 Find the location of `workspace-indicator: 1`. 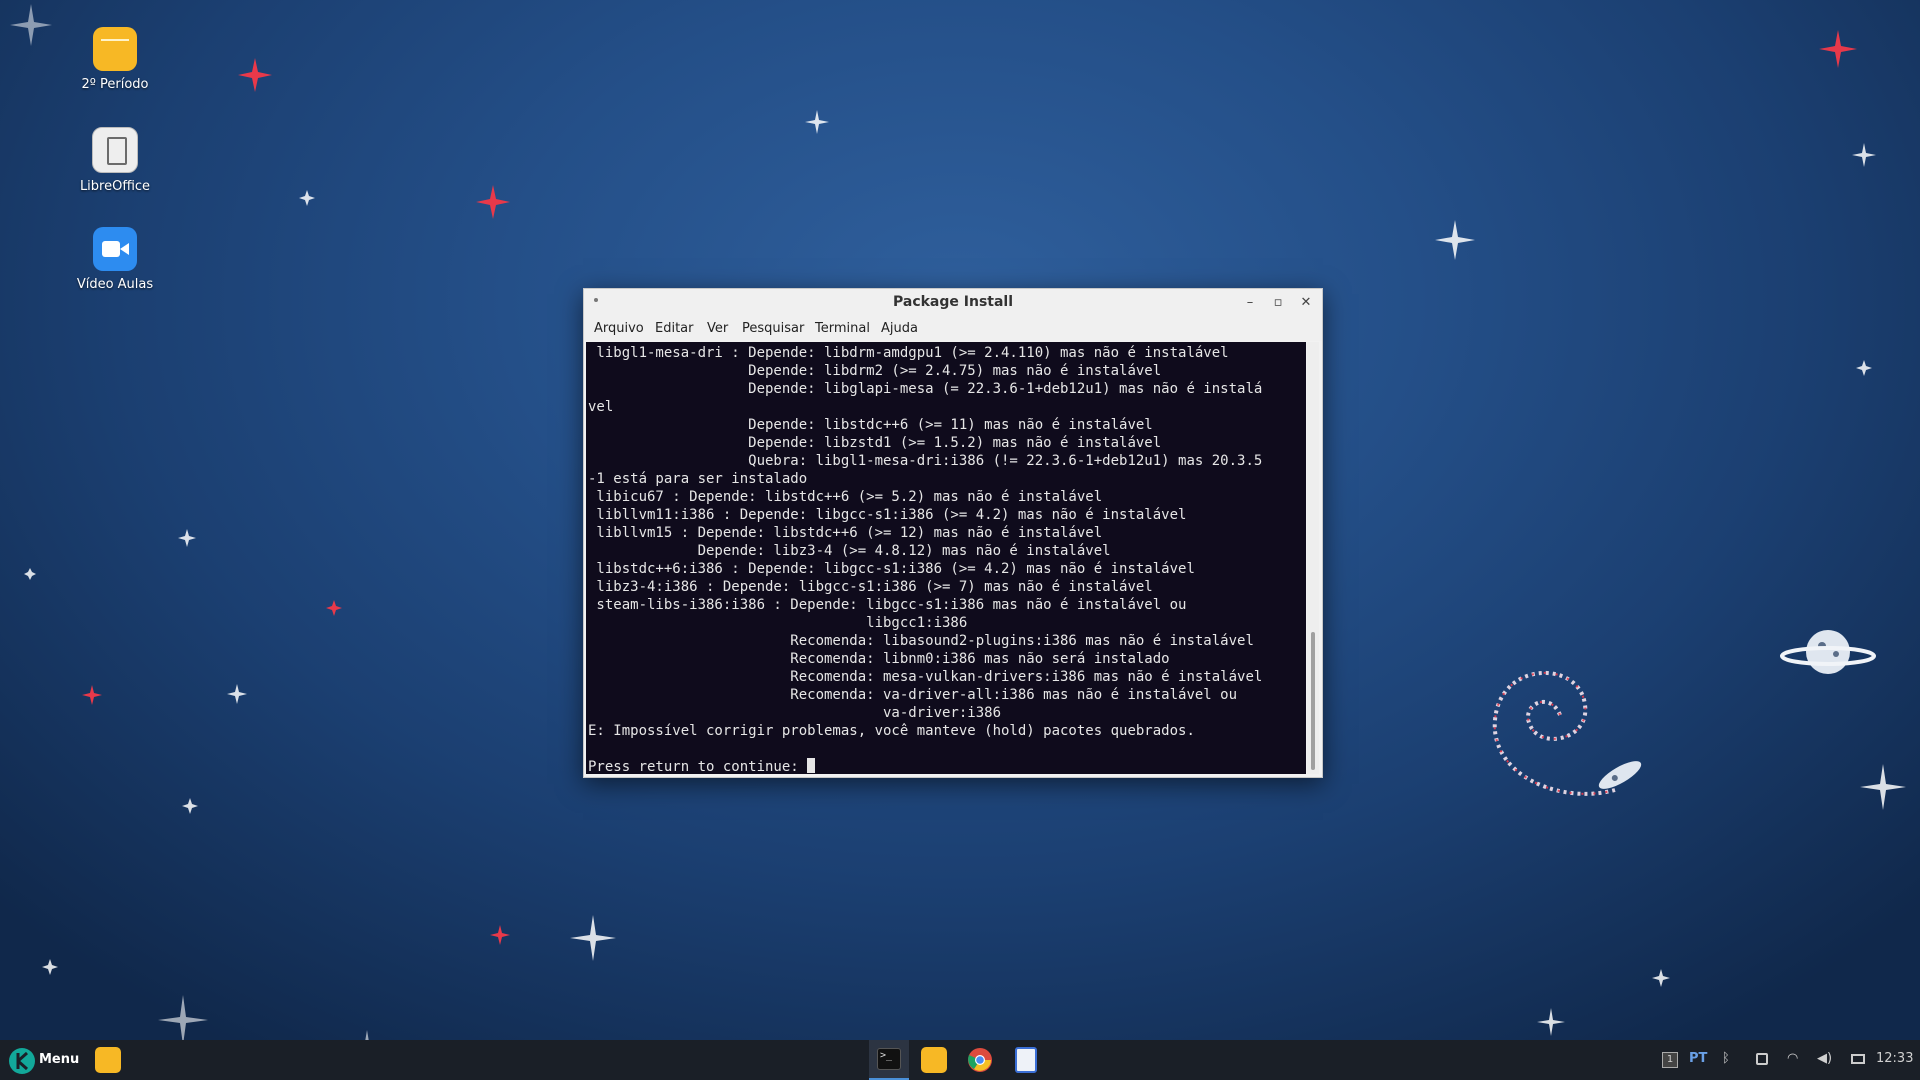

workspace-indicator: 1 is located at coordinates (1670, 1060).